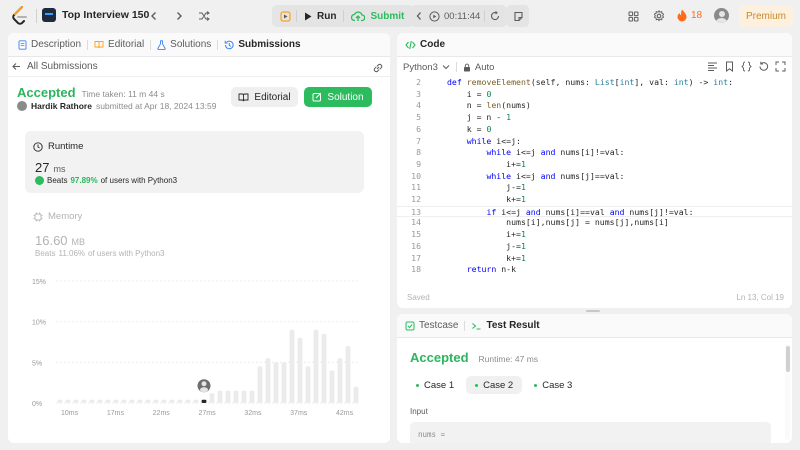 Image resolution: width=800 pixels, height=450 pixels. Describe the element at coordinates (418, 140) in the screenshot. I see `line-number: 7` at that location.